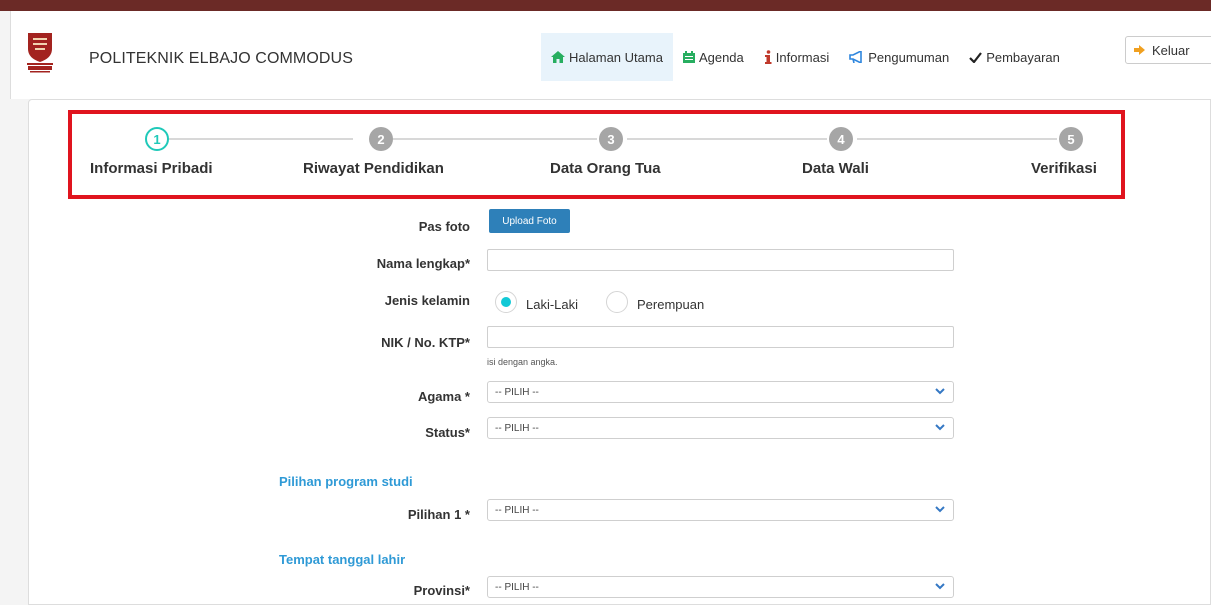  Describe the element at coordinates (605, 168) in the screenshot. I see `step-3-label: Data Orang Tua` at that location.